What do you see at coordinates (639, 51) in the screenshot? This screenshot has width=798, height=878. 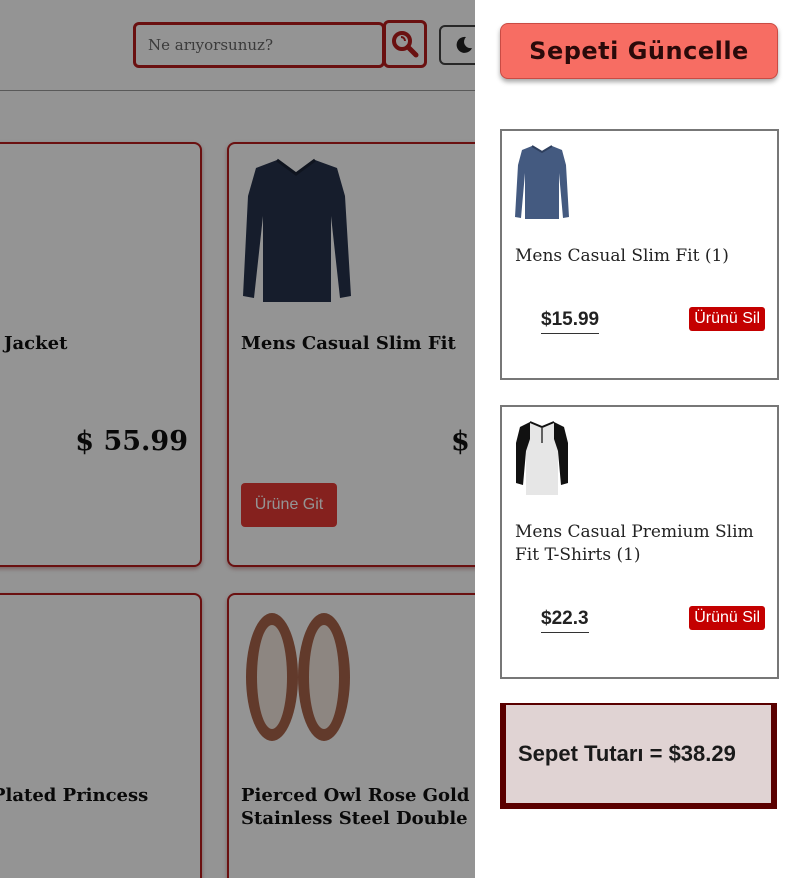 I see `update-cart-button: Sepeti Güncelle` at bounding box center [639, 51].